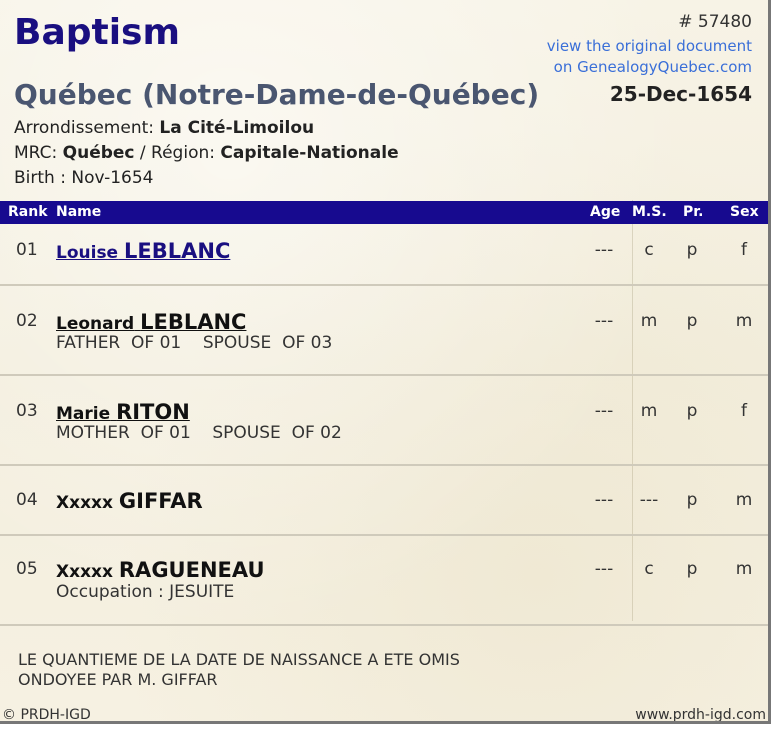 This screenshot has width=775, height=732. Describe the element at coordinates (715, 22) in the screenshot. I see `record-number: # 57480` at that location.